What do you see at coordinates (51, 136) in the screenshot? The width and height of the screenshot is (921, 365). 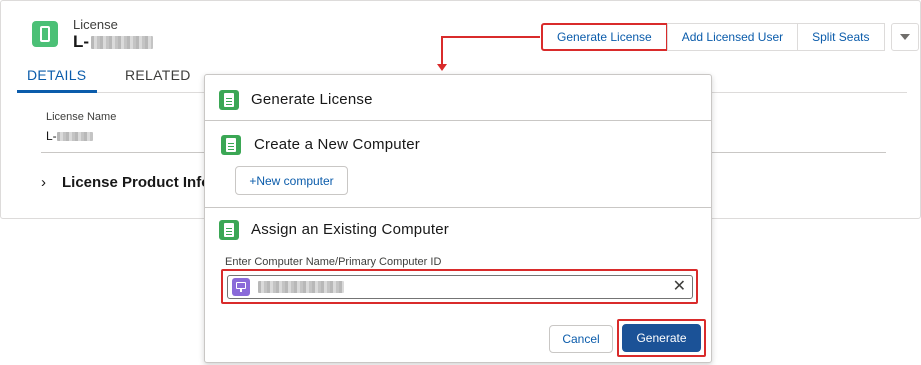 I see `license-name-prefix: L-` at bounding box center [51, 136].